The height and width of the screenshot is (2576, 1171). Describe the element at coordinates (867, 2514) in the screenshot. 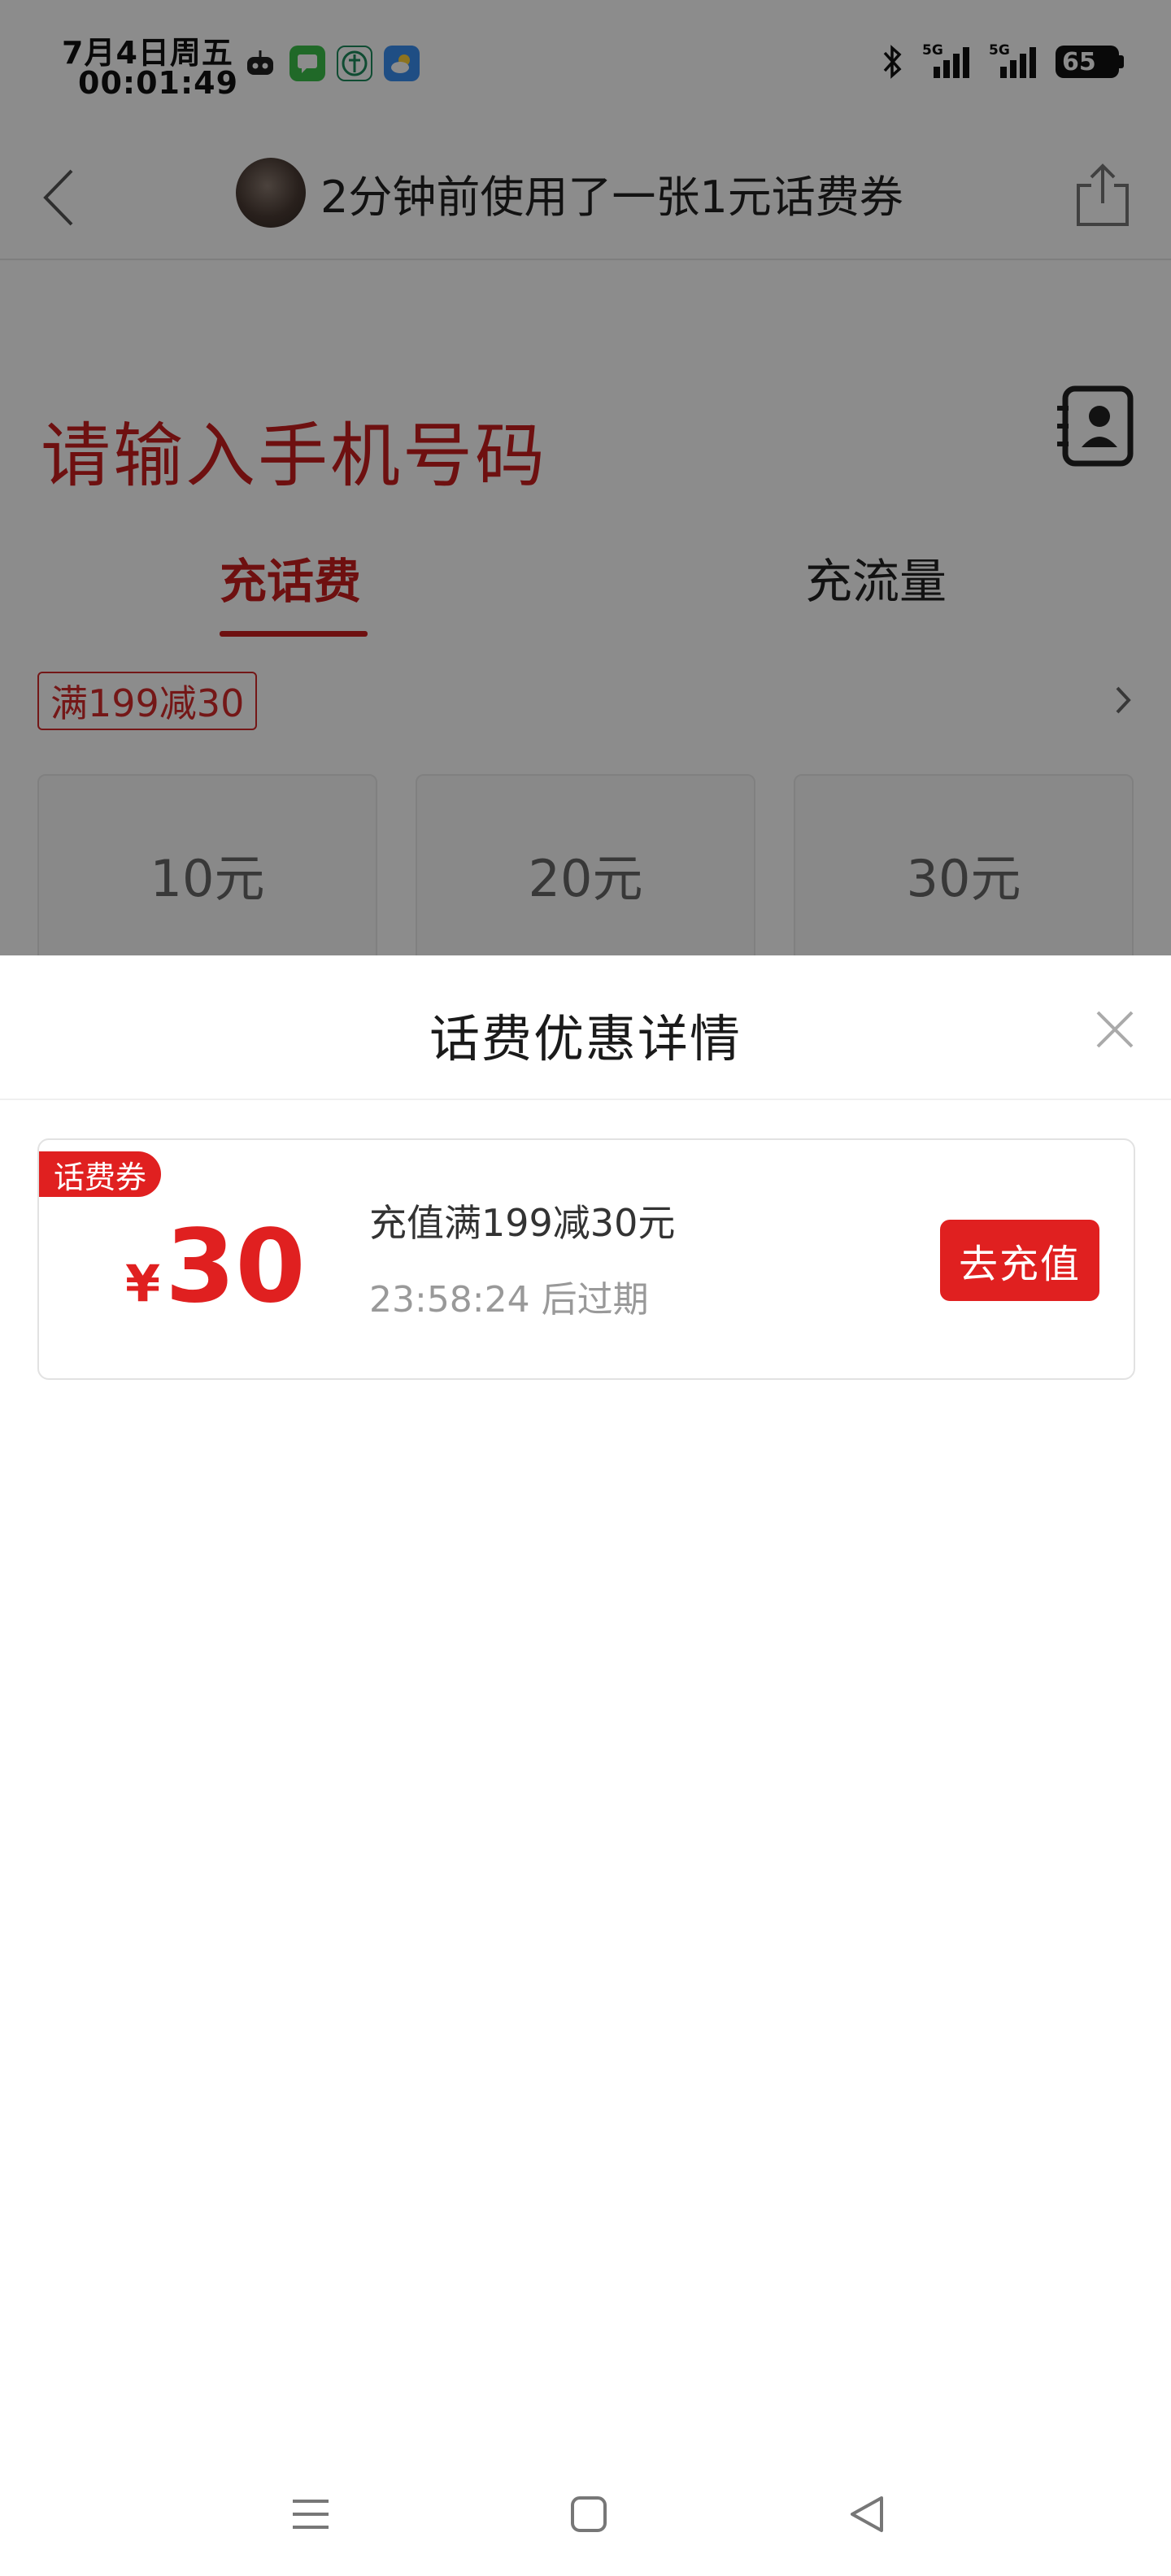

I see `back-triangle-icon` at that location.